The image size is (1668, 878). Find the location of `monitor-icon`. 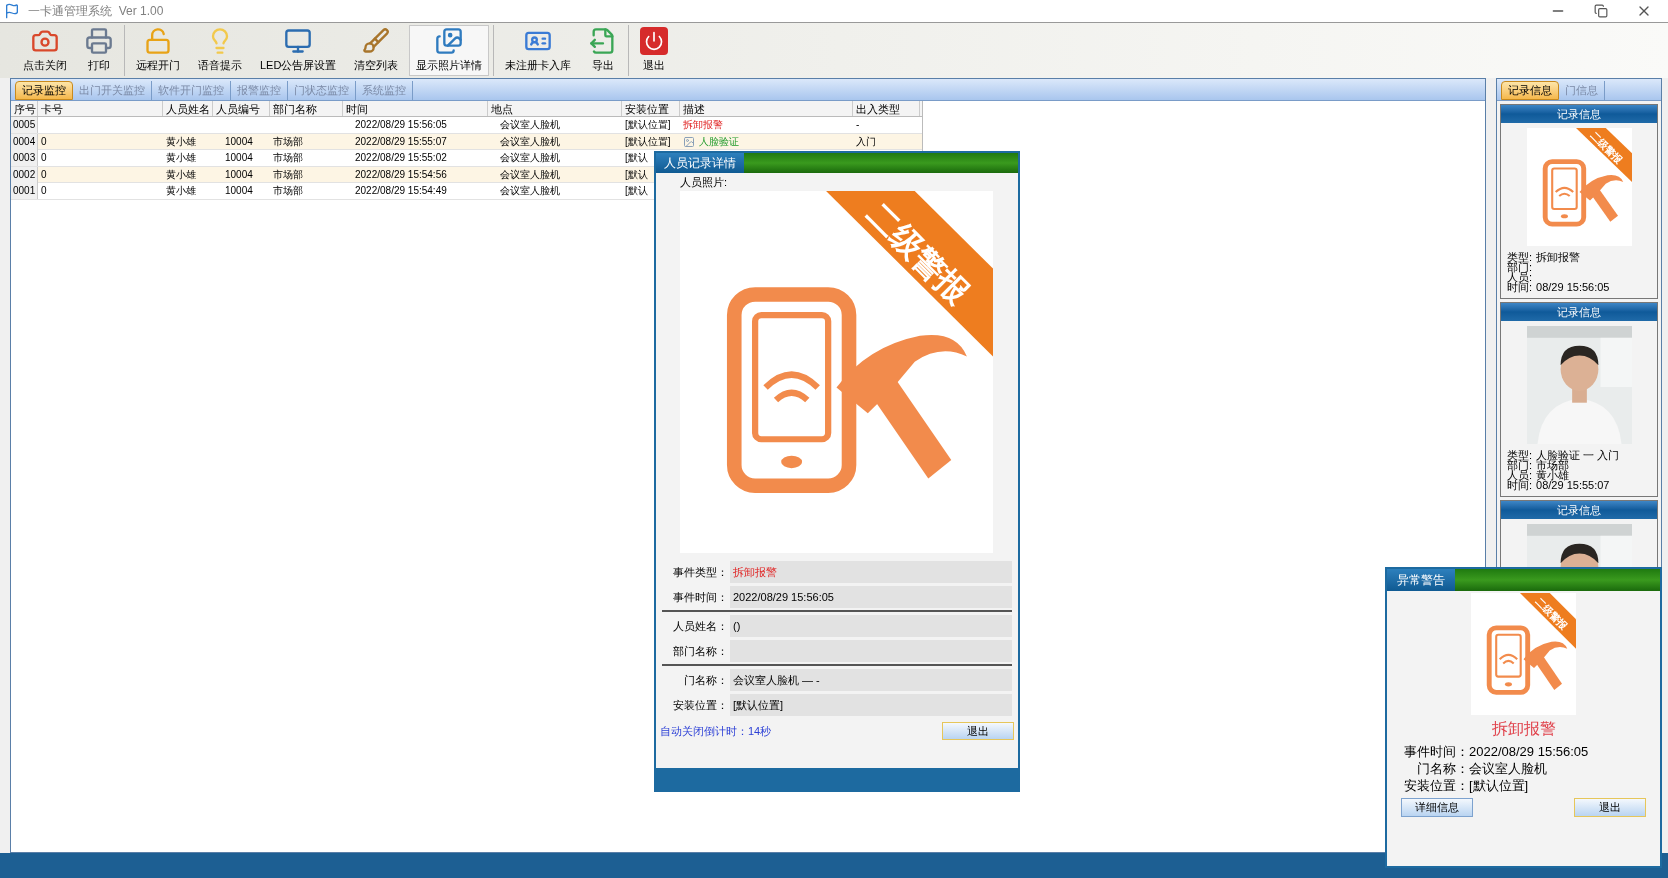

monitor-icon is located at coordinates (298, 41).